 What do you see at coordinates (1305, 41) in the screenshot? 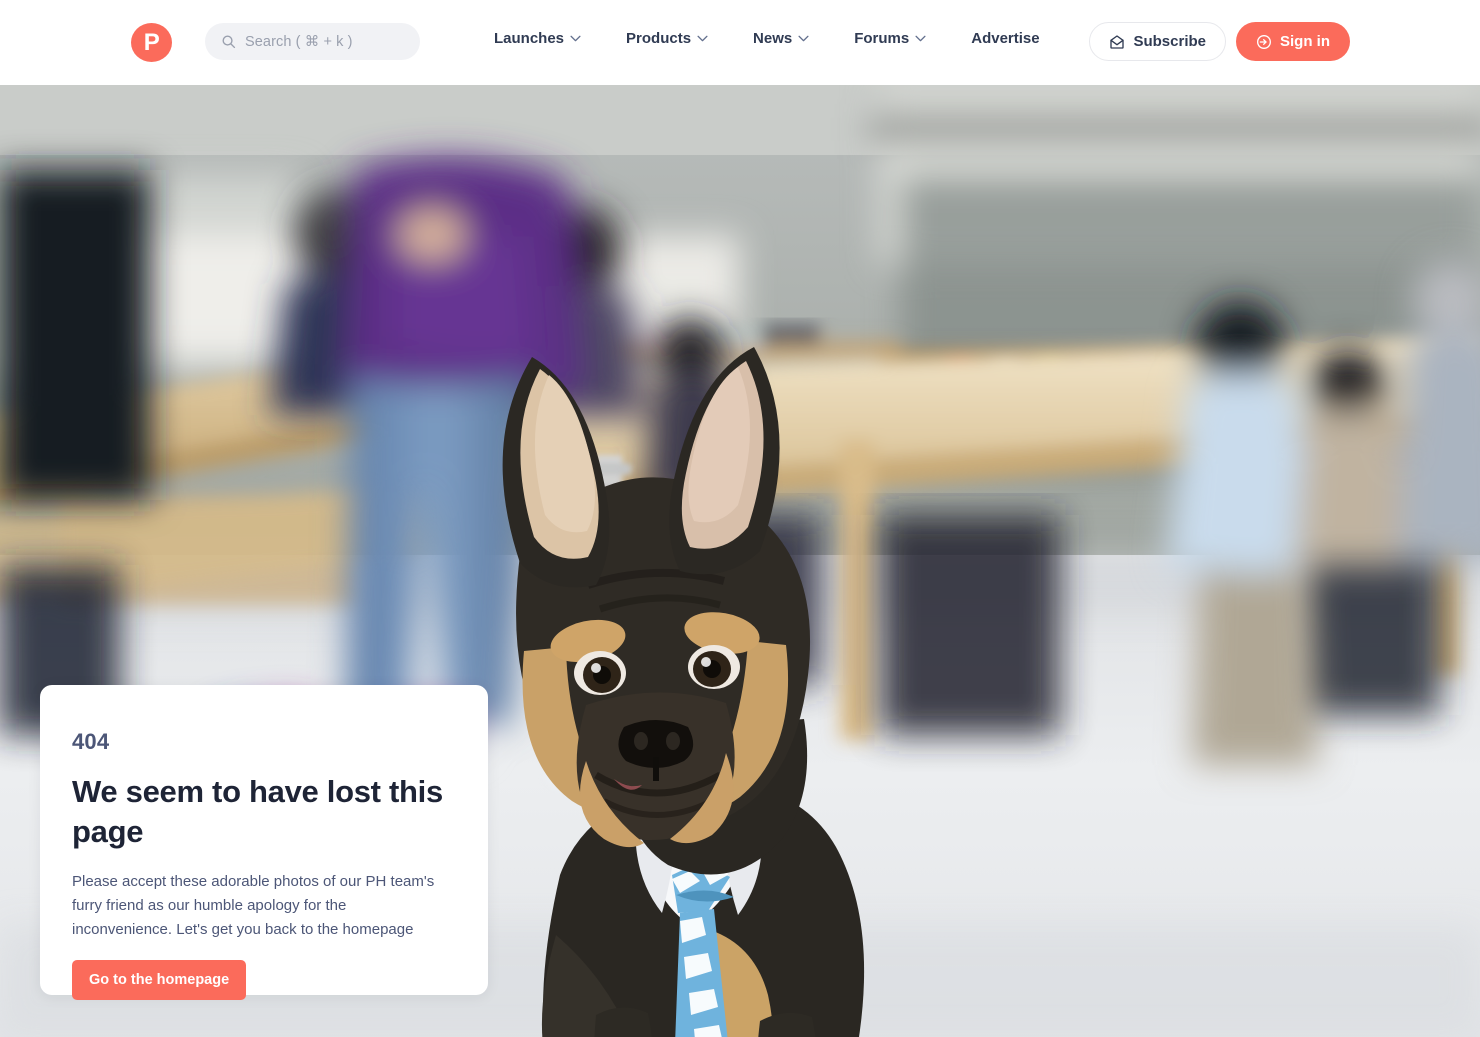
I see `sign-in-label: Sign in` at bounding box center [1305, 41].